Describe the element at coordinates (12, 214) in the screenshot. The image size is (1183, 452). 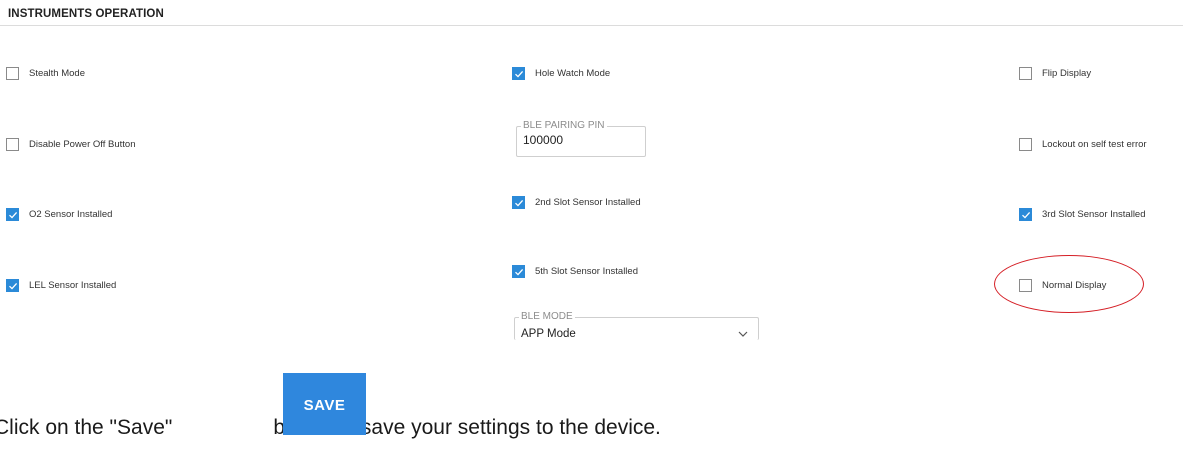
I see `o2-sensor-checkbox` at that location.